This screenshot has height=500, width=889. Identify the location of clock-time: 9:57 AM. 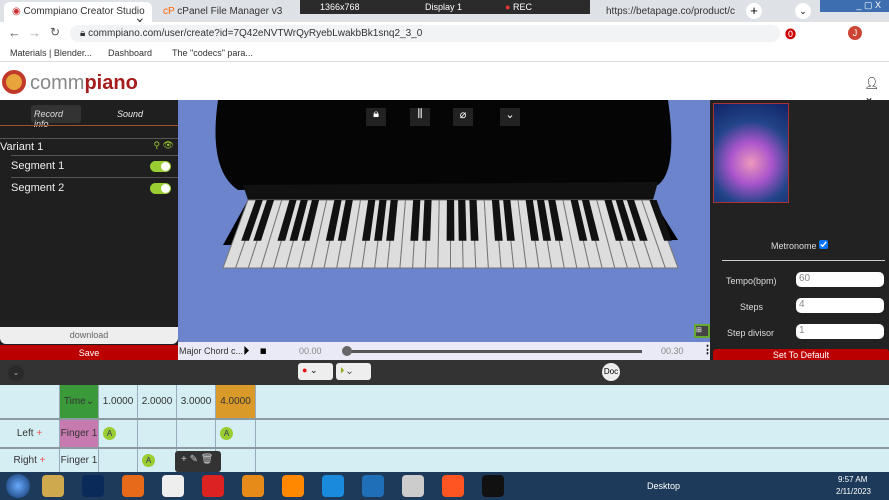
(853, 479).